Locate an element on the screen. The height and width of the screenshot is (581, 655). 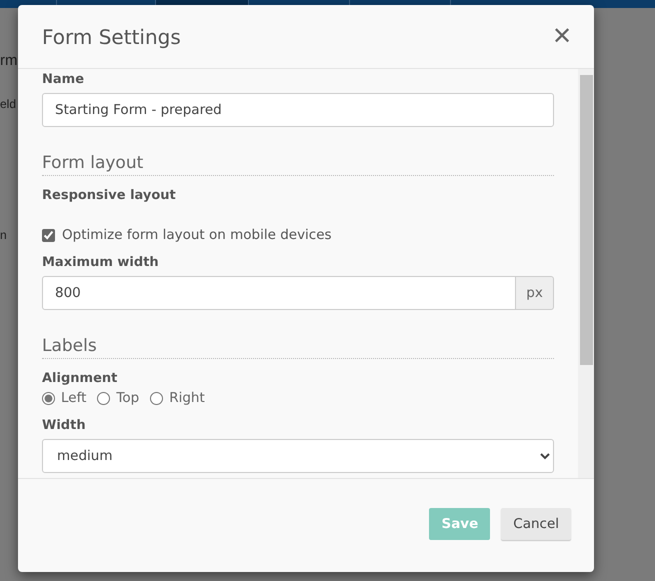
section-title: Labels is located at coordinates (298, 347).